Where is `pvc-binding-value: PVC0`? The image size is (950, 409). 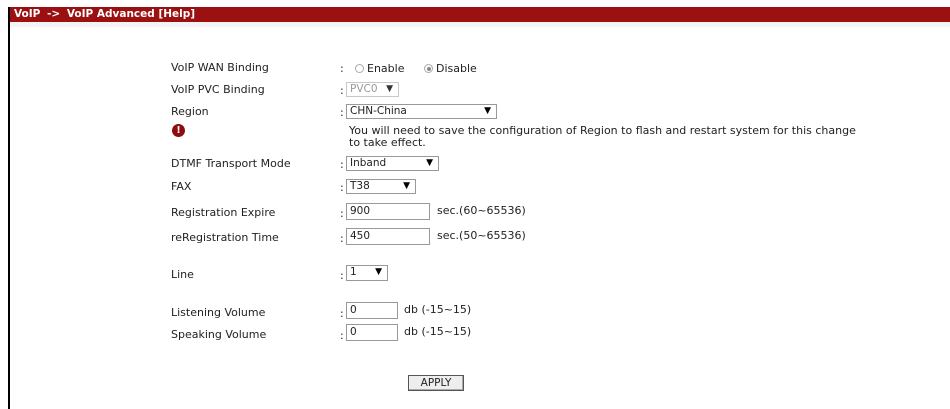 pvc-binding-value: PVC0 is located at coordinates (364, 89).